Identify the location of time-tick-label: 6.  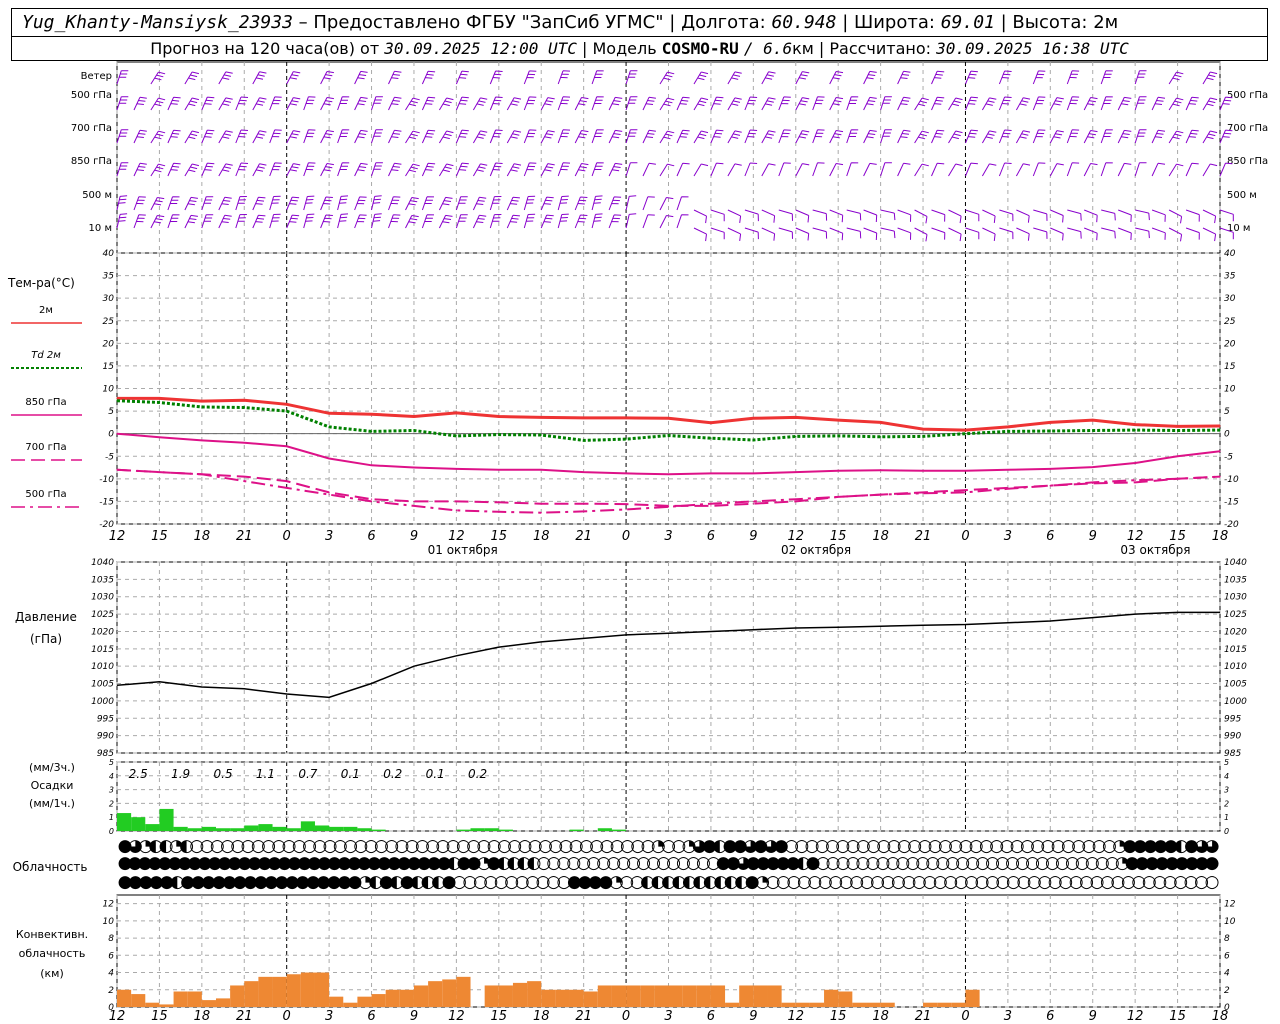
(1050, 536).